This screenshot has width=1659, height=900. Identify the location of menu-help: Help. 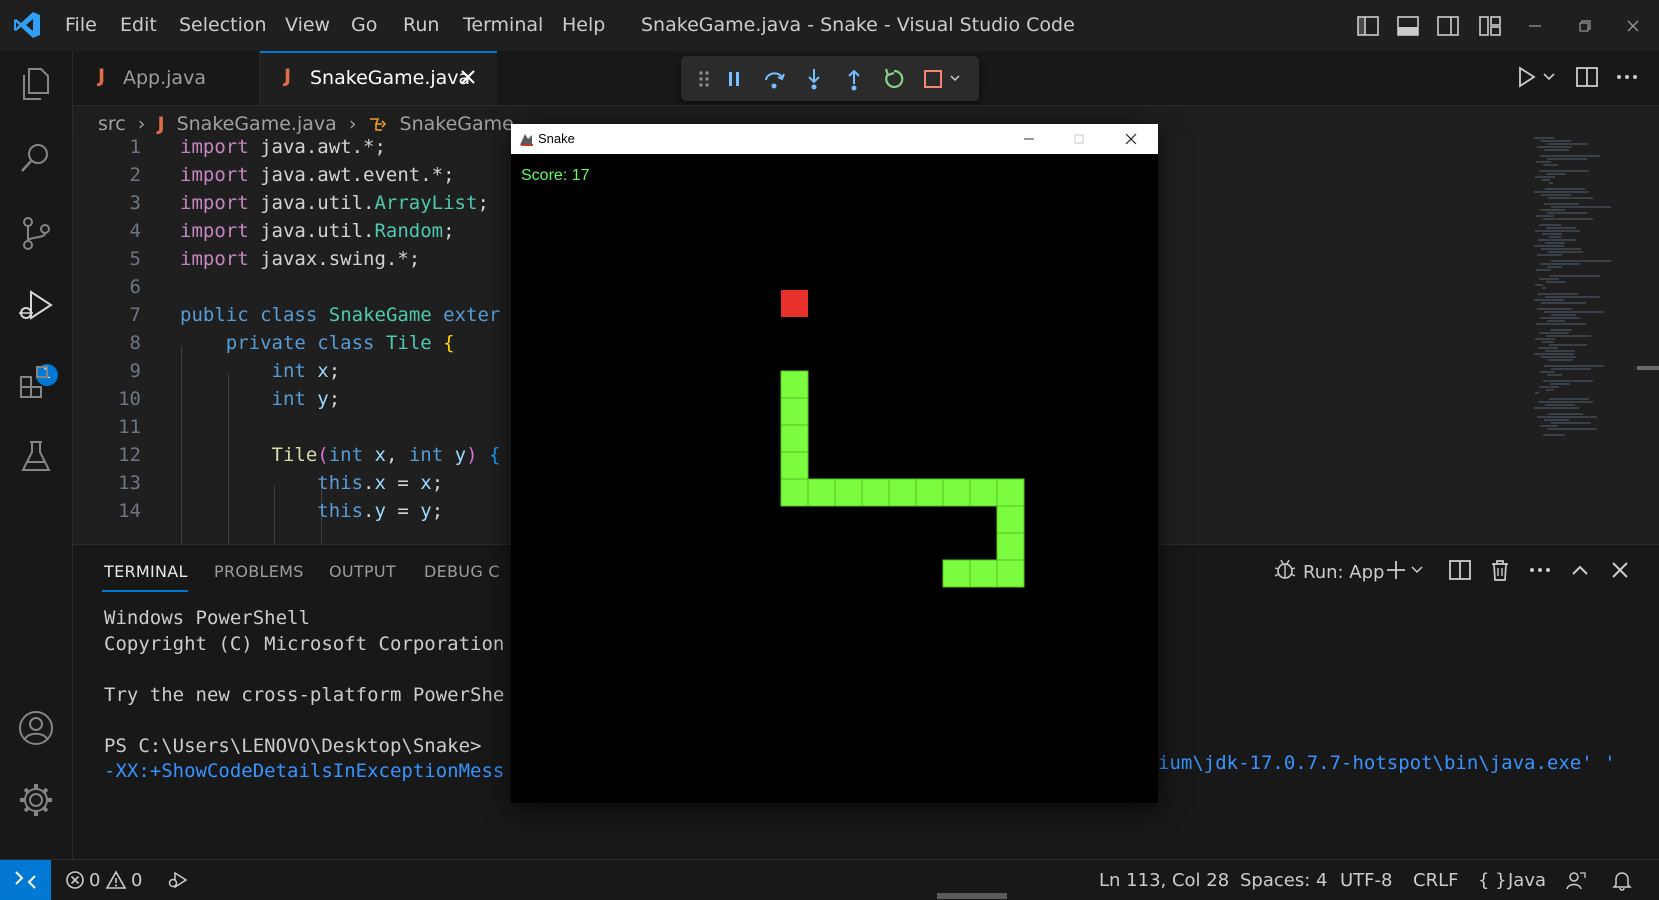
(583, 25).